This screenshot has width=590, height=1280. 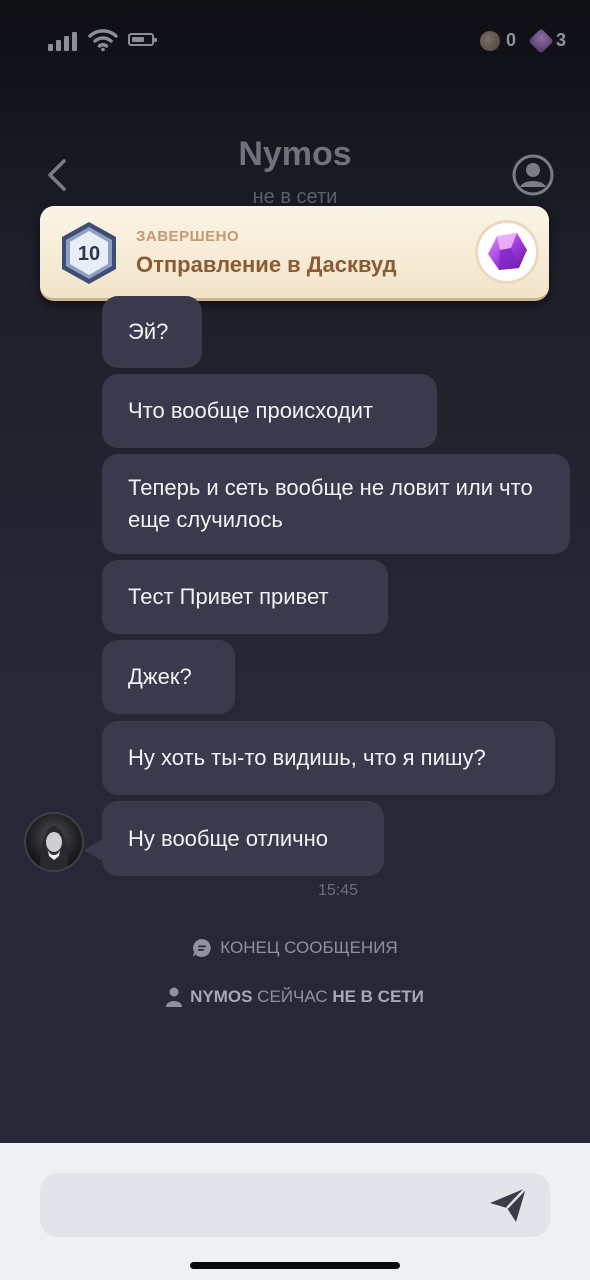 I want to click on offline-note: NYMOS СЕЙЧАС НЕ В СЕТИ, so click(x=295, y=997).